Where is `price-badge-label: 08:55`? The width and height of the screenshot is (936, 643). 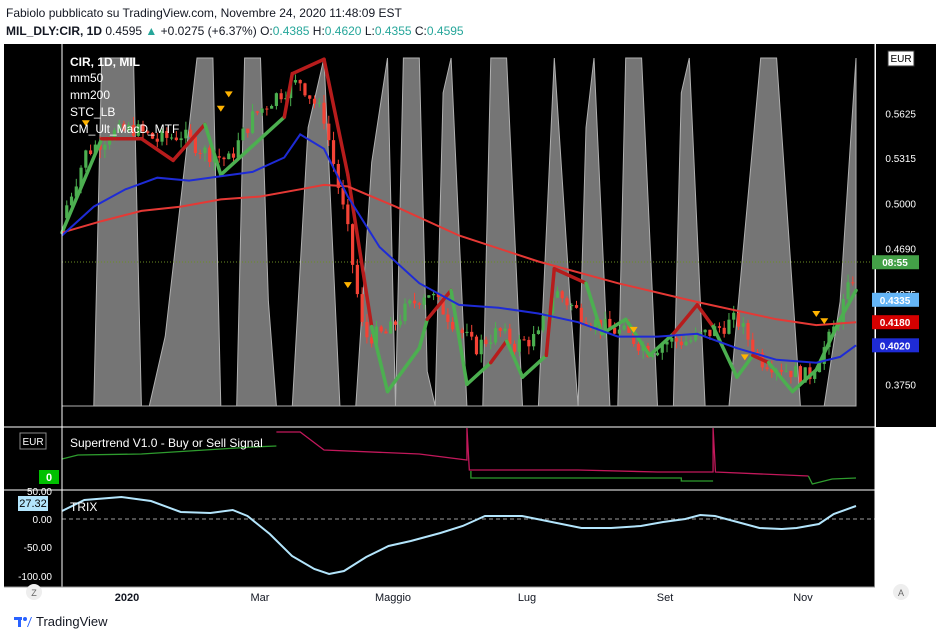 price-badge-label: 08:55 is located at coordinates (895, 263).